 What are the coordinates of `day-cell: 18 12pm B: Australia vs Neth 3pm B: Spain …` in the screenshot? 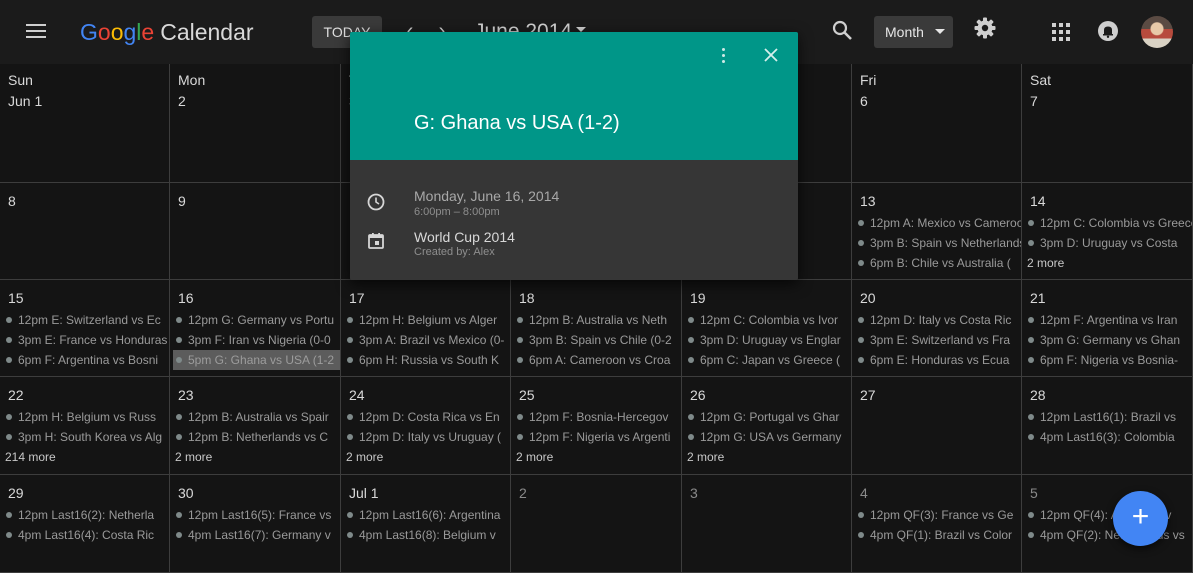 It's located at (596, 328).